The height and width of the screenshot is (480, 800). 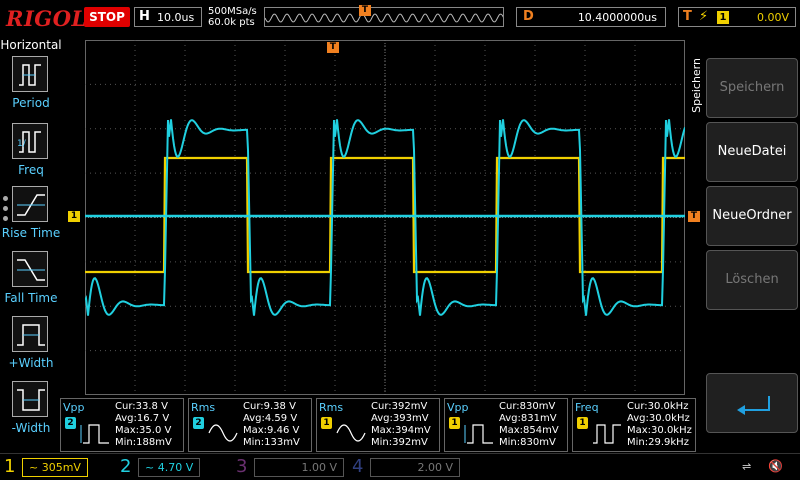 I want to click on measure-period-button: Period, so click(x=31, y=87).